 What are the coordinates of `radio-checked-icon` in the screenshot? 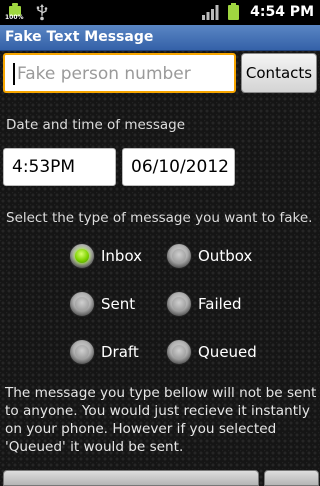 It's located at (82, 256).